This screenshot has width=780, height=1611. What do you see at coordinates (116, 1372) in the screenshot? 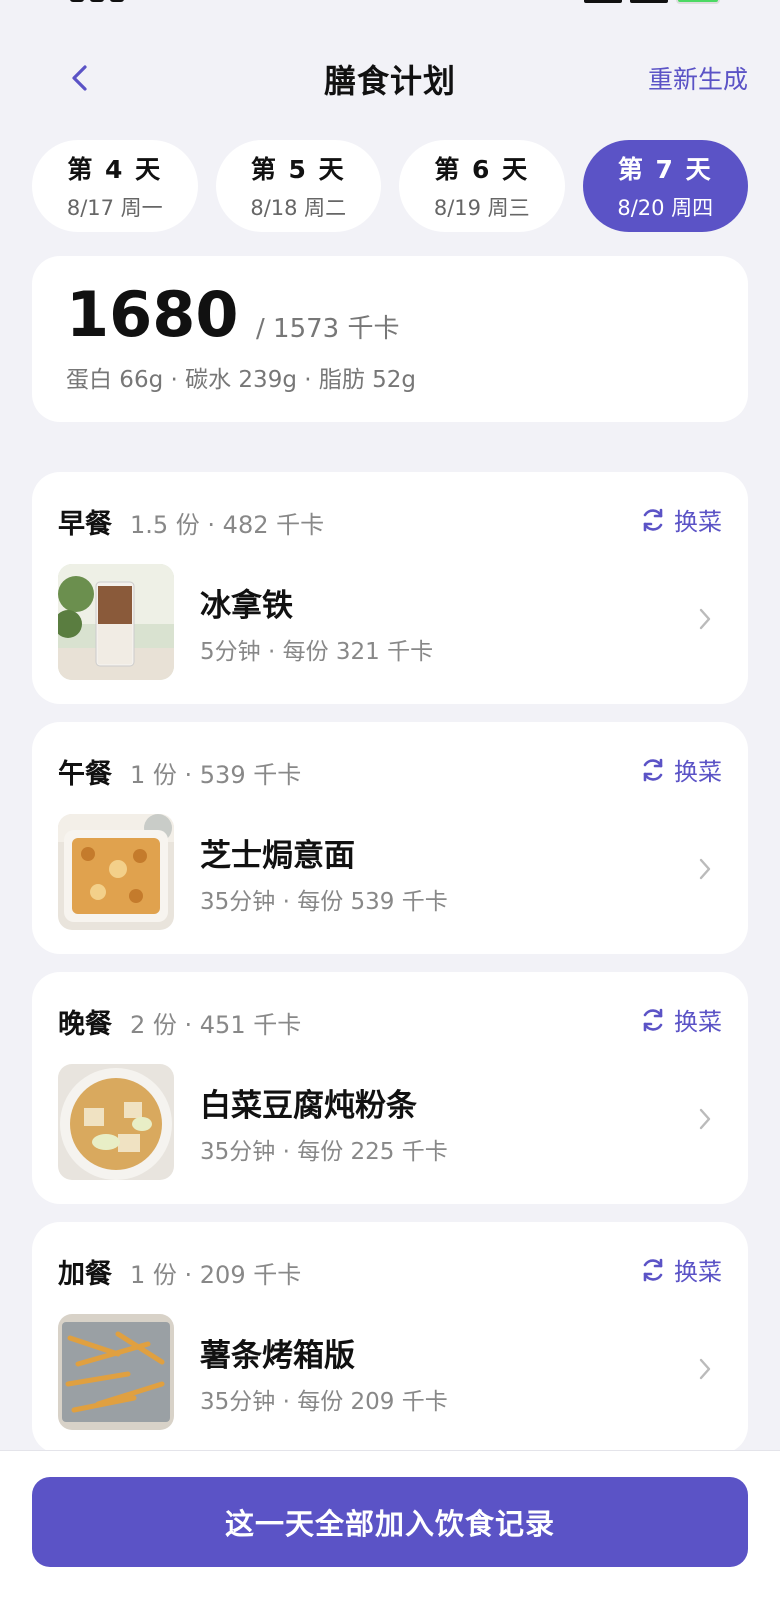
I see `fries-image` at bounding box center [116, 1372].